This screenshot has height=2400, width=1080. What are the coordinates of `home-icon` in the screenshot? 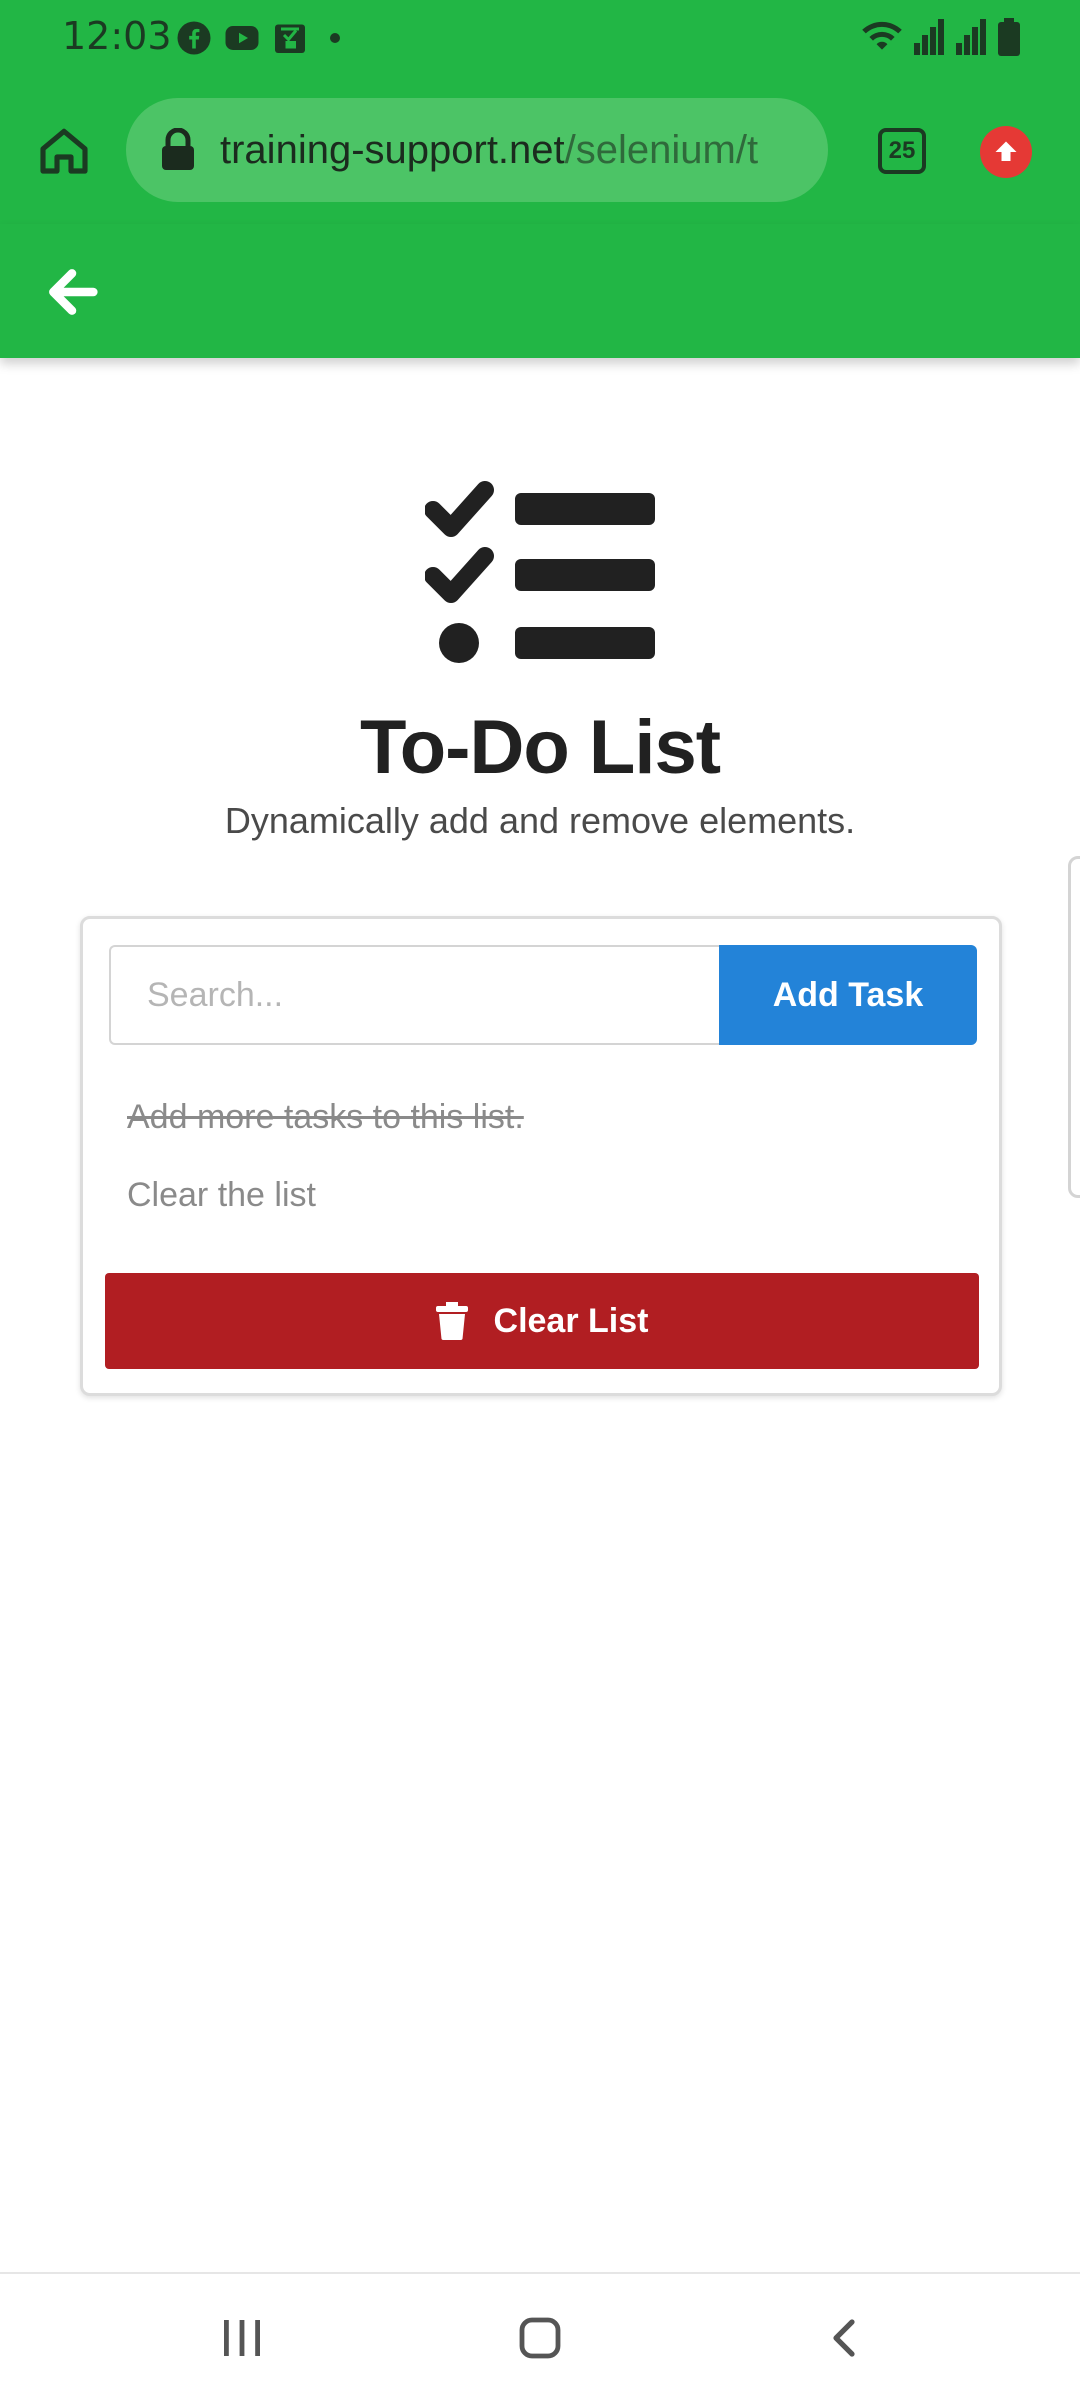 It's located at (64, 151).